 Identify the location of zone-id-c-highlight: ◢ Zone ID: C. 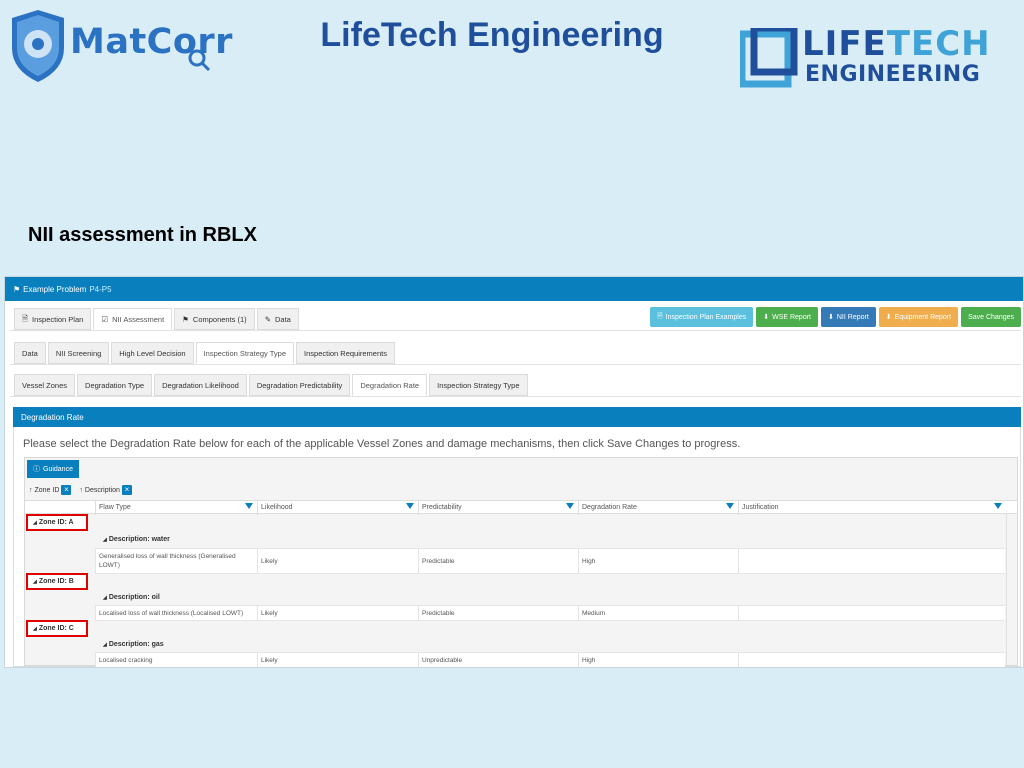
(57, 628).